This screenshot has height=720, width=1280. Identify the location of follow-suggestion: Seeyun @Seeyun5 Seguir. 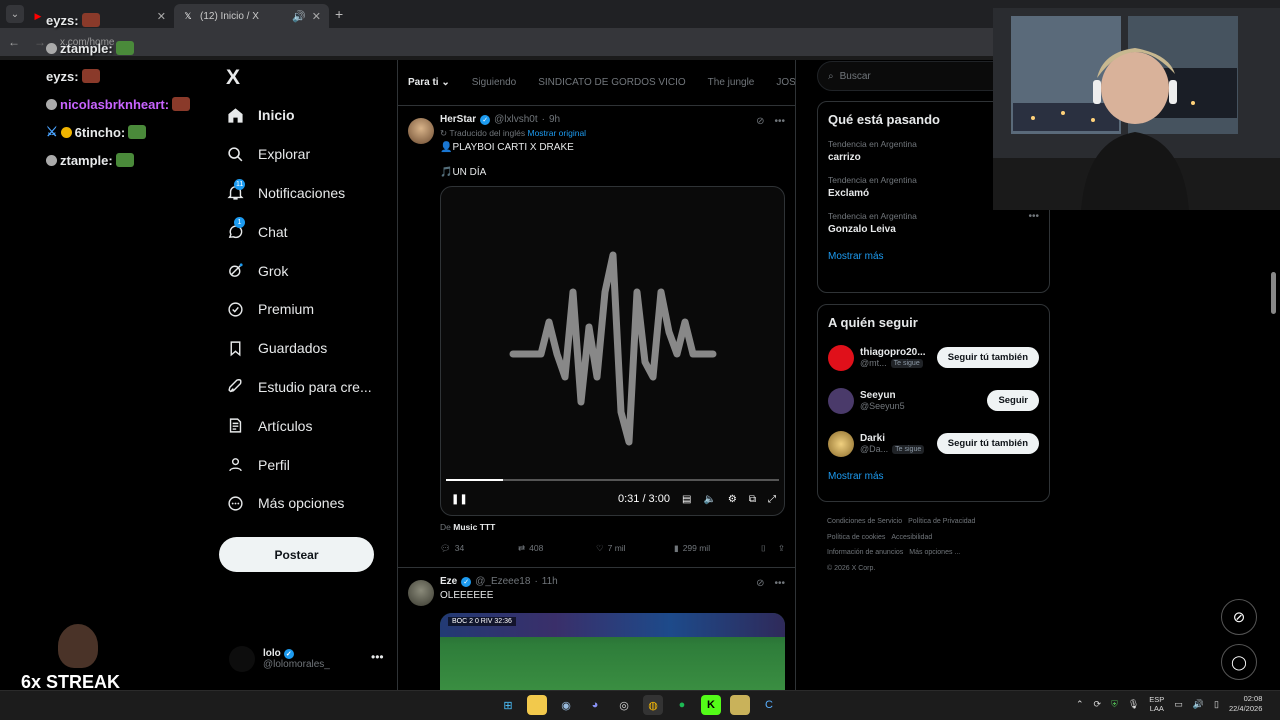
(933, 400).